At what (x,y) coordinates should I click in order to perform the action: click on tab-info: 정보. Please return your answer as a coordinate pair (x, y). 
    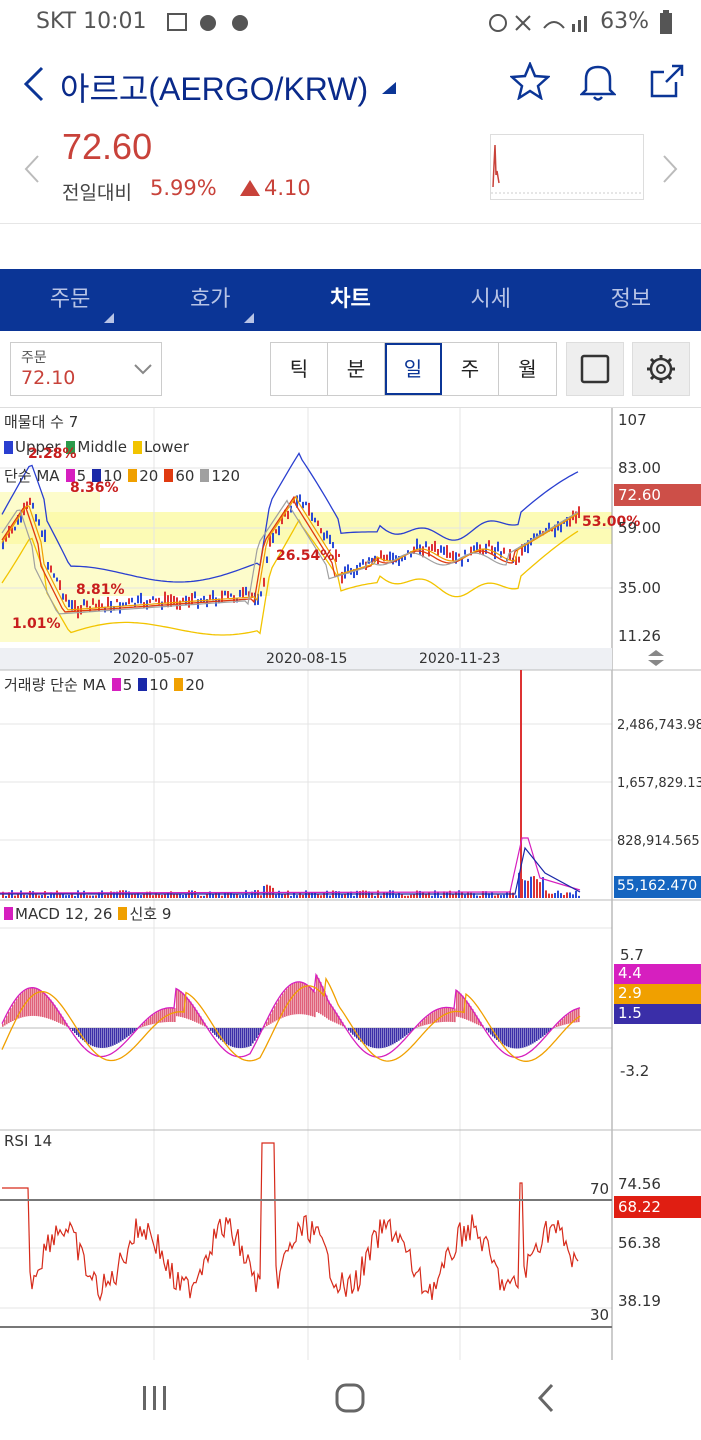
    Looking at the image, I should click on (631, 300).